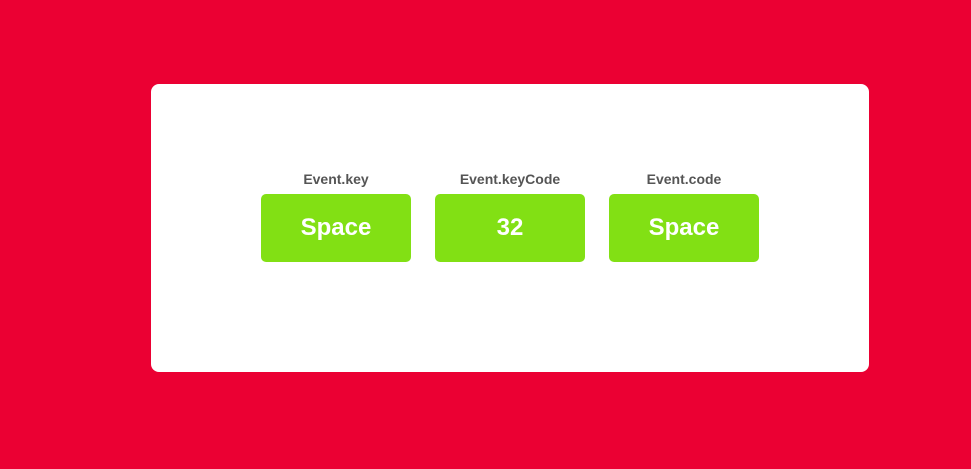 This screenshot has height=469, width=971. What do you see at coordinates (336, 228) in the screenshot?
I see `event-key-value: Space` at bounding box center [336, 228].